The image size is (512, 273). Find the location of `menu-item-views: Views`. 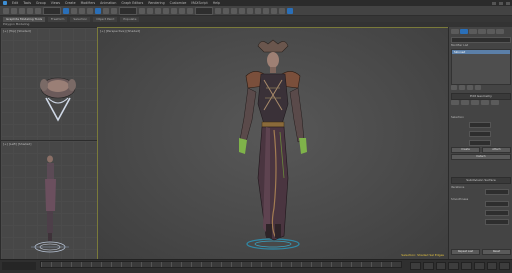

menu-item-views: Views is located at coordinates (55, 3).